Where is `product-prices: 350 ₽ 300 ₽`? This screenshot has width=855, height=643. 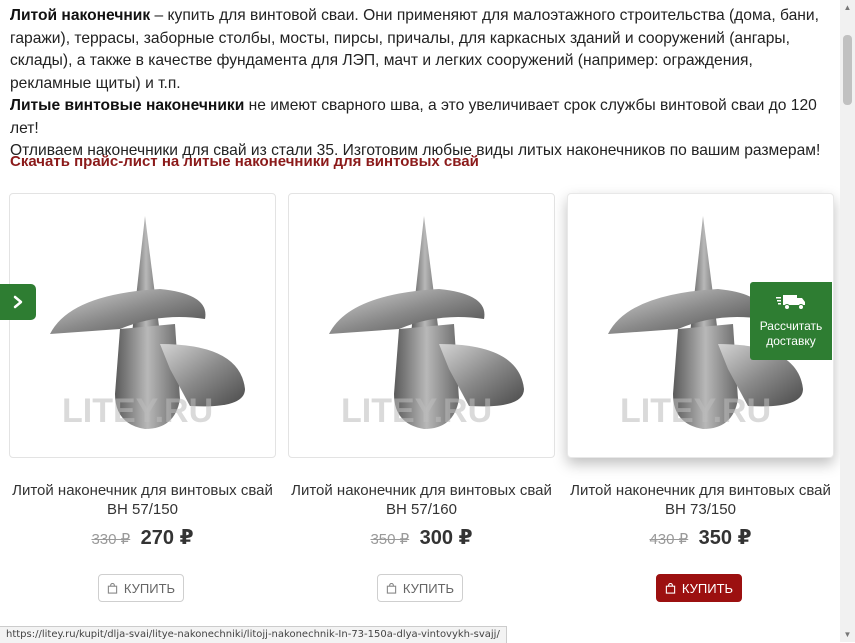
product-prices: 350 ₽ 300 ₽ is located at coordinates (421, 537).